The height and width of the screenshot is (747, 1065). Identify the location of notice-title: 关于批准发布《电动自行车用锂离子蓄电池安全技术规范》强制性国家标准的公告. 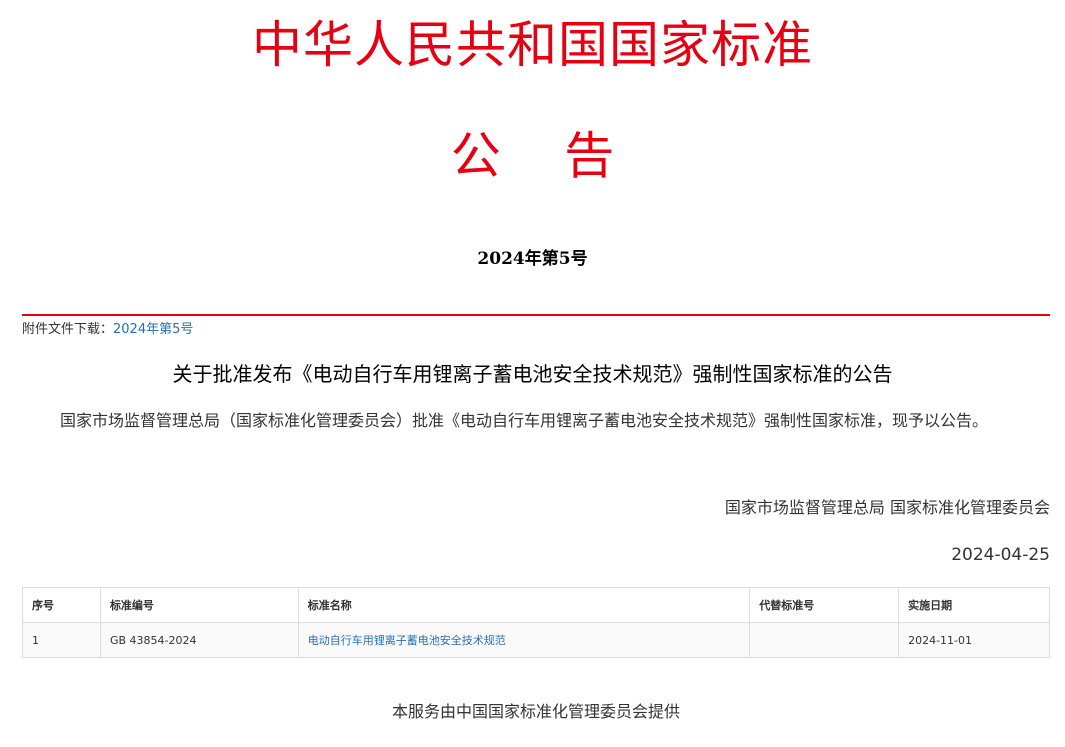
(532, 374).